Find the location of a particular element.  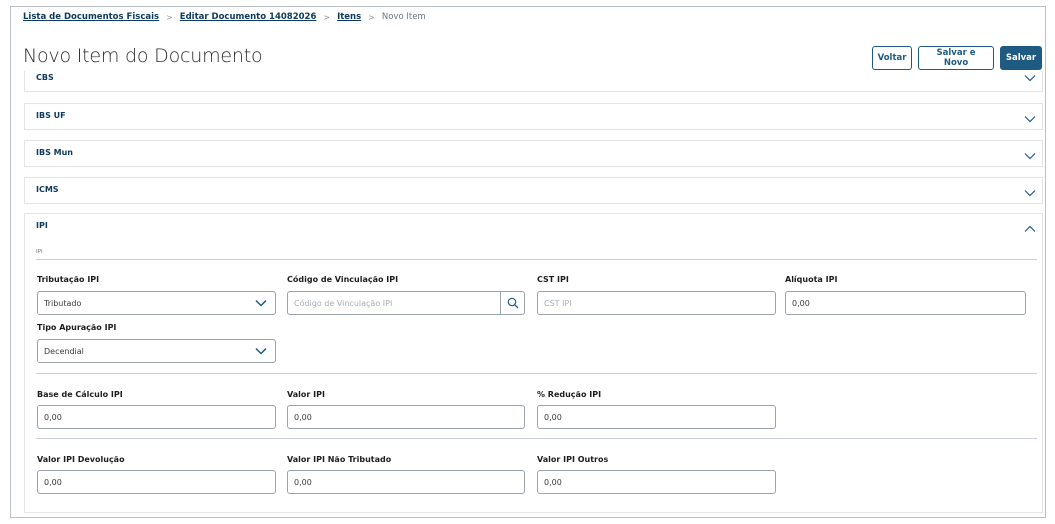

breadcrumb-current: Novo Item is located at coordinates (403, 17).